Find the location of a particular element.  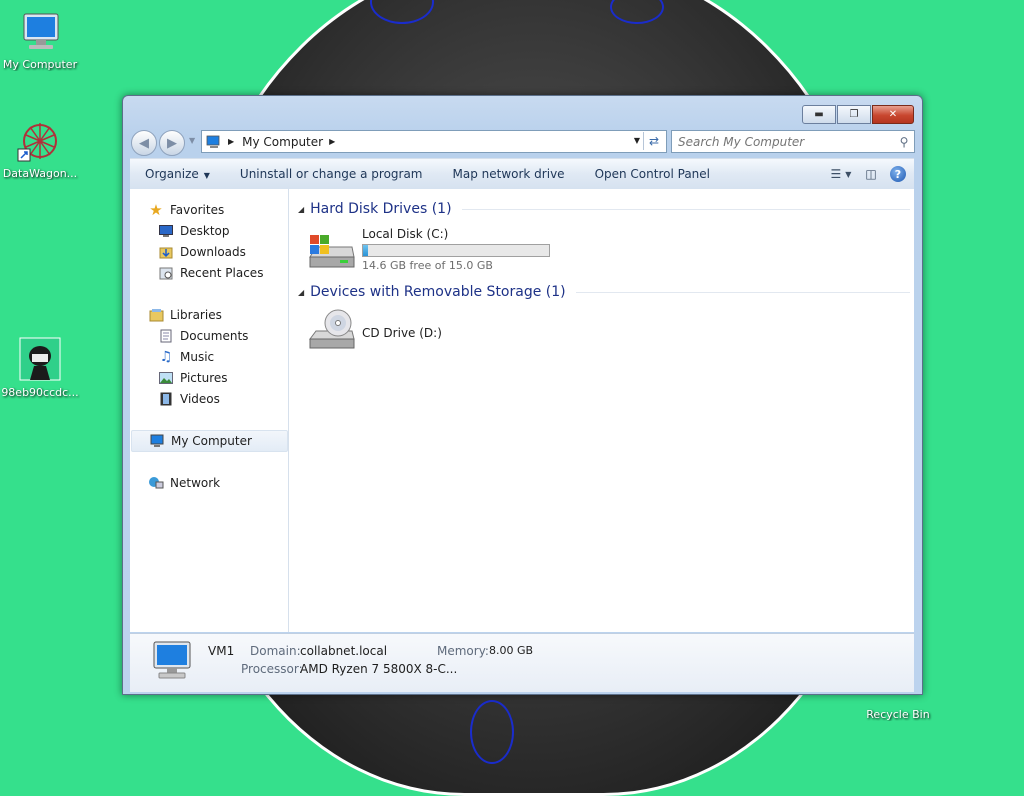

network-icon is located at coordinates (156, 483).